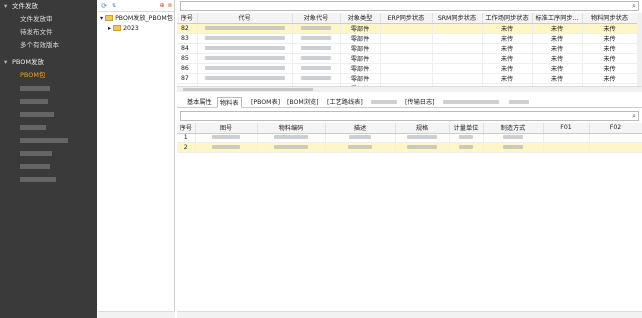  What do you see at coordinates (162, 6) in the screenshot?
I see `add-icon: ⊕` at bounding box center [162, 6].